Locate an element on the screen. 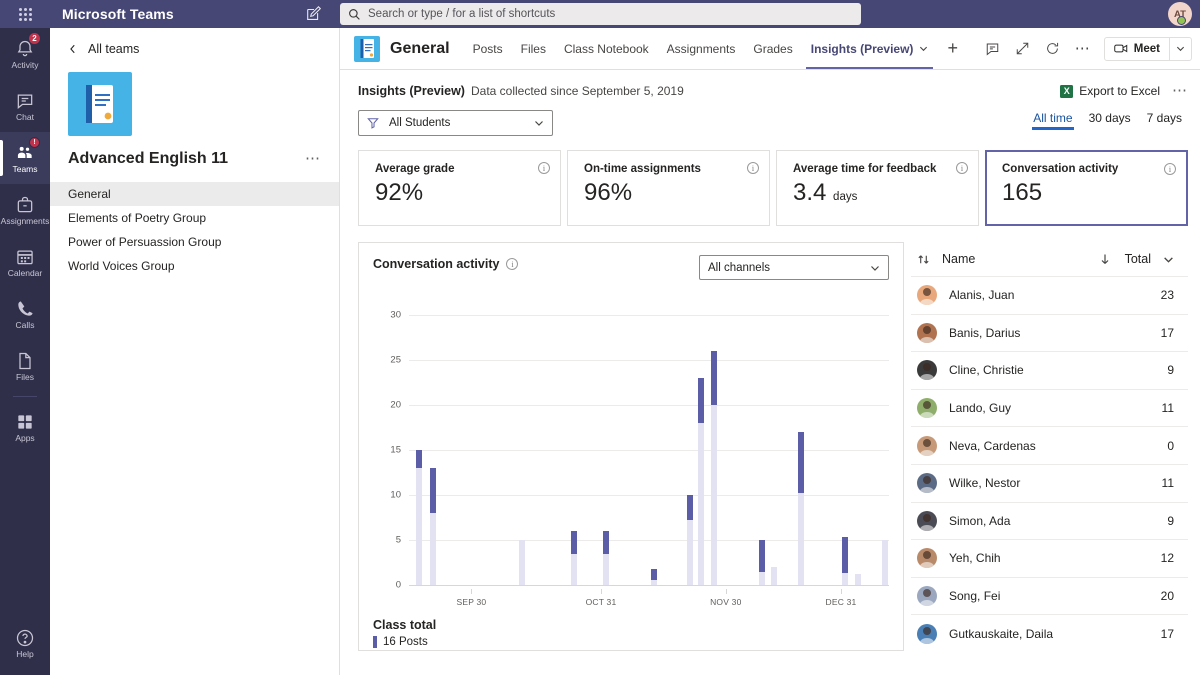 The image size is (1200, 675). search-input is located at coordinates (600, 14).